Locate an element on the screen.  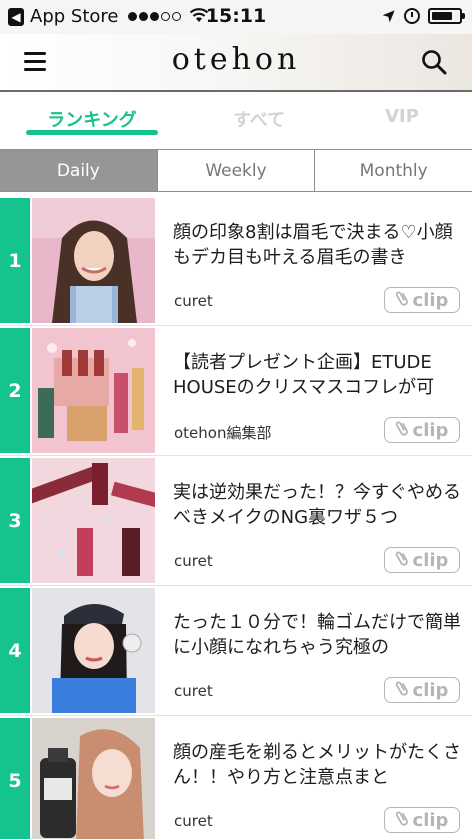
article-source: otehon編集部 is located at coordinates (223, 433).